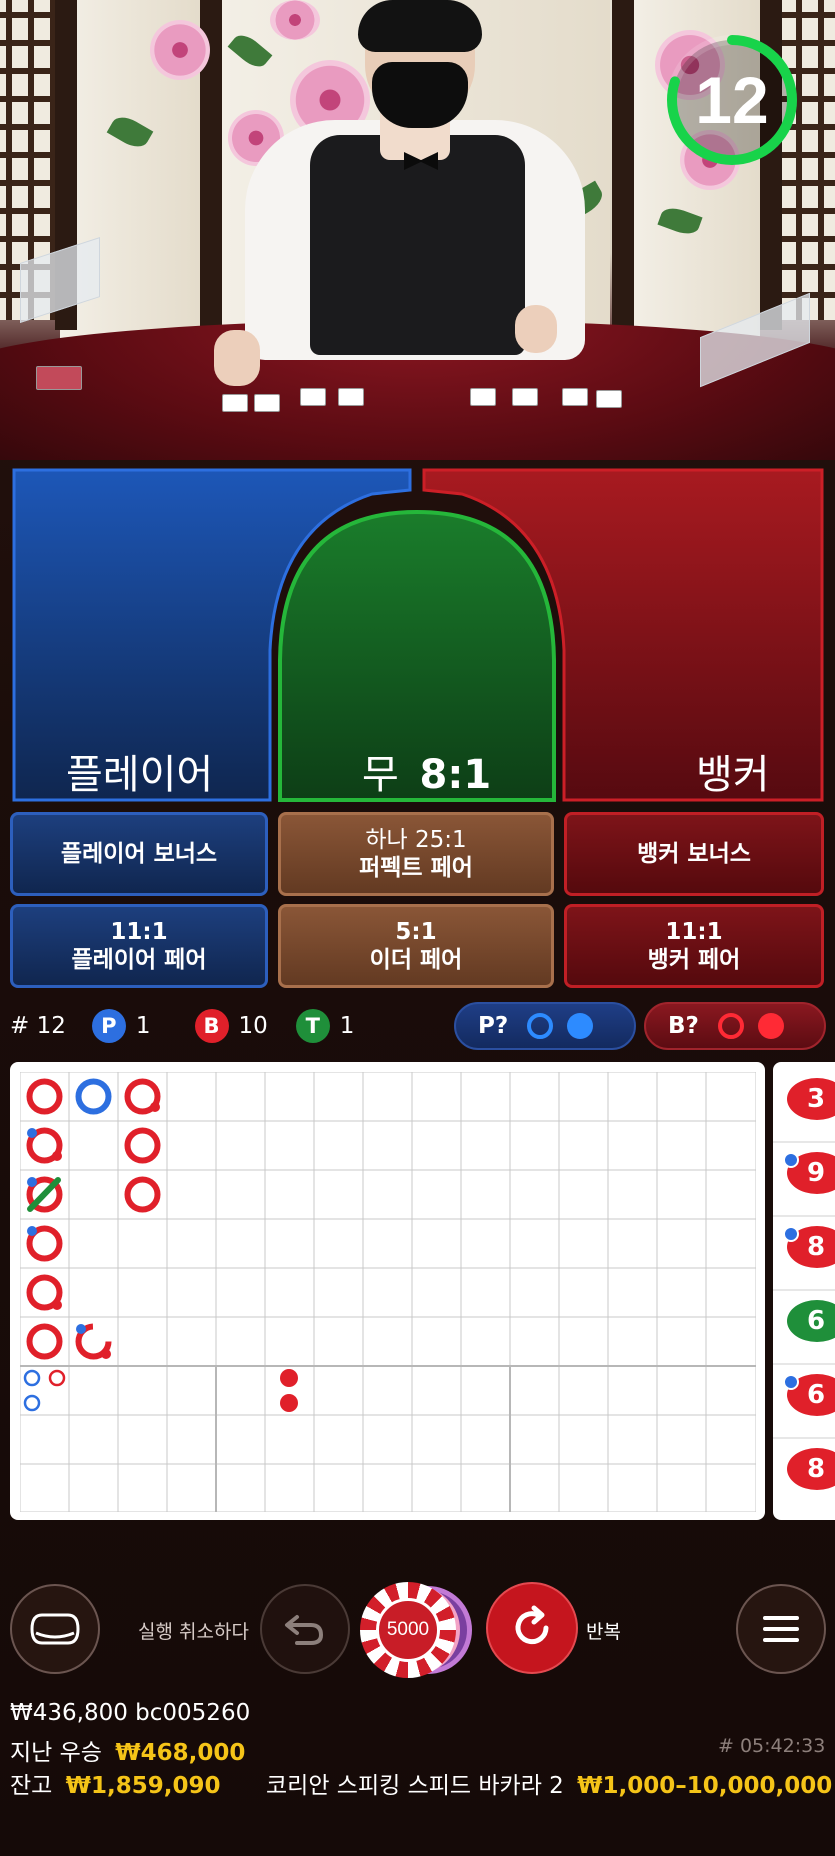 Image resolution: width=835 pixels, height=1856 pixels. I want to click on countdown-seconds: 12, so click(732, 100).